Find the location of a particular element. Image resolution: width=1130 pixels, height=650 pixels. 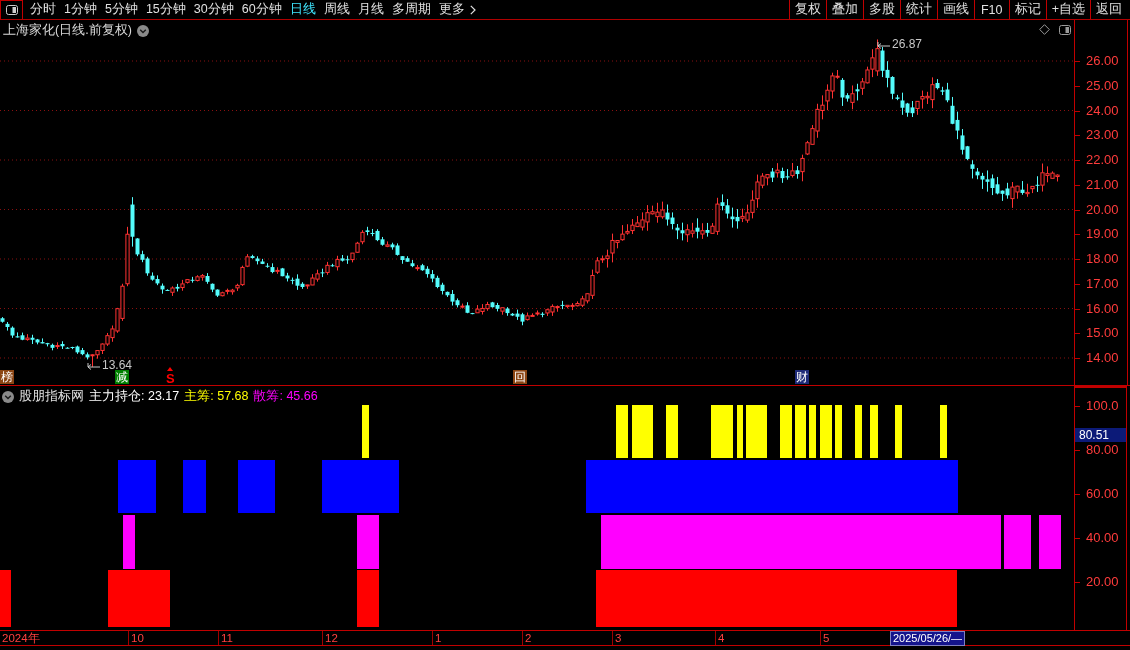

price-axis-label: 15.00 is located at coordinates (1102, 333).